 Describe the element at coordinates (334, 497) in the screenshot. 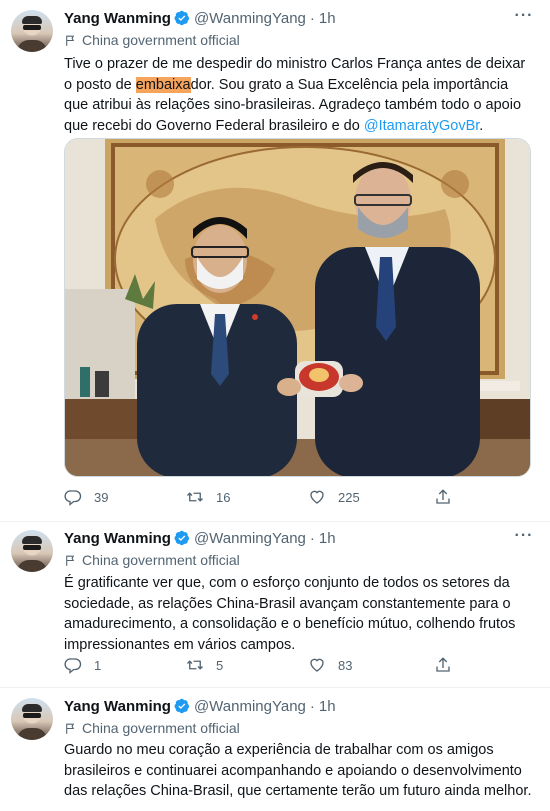

I see `like-button: 225` at that location.